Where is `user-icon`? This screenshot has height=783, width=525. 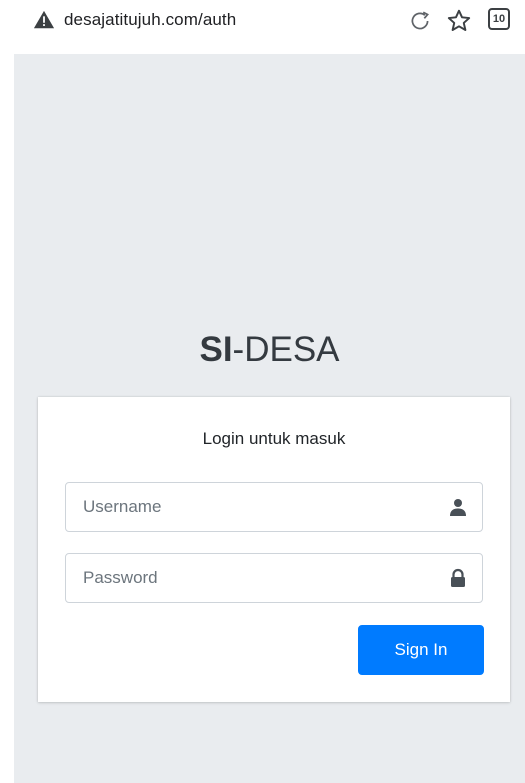
user-icon is located at coordinates (458, 507).